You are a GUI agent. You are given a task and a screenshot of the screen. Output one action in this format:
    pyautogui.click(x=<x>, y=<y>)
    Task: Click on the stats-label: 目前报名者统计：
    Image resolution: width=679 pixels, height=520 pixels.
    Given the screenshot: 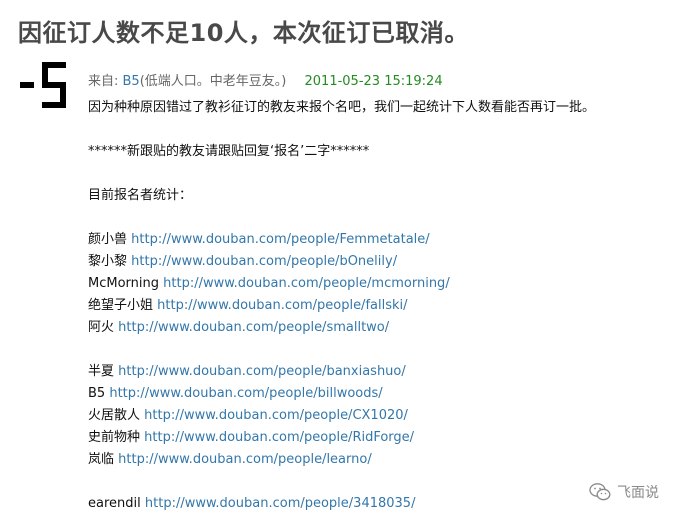 What is the action you would take?
    pyautogui.click(x=140, y=195)
    